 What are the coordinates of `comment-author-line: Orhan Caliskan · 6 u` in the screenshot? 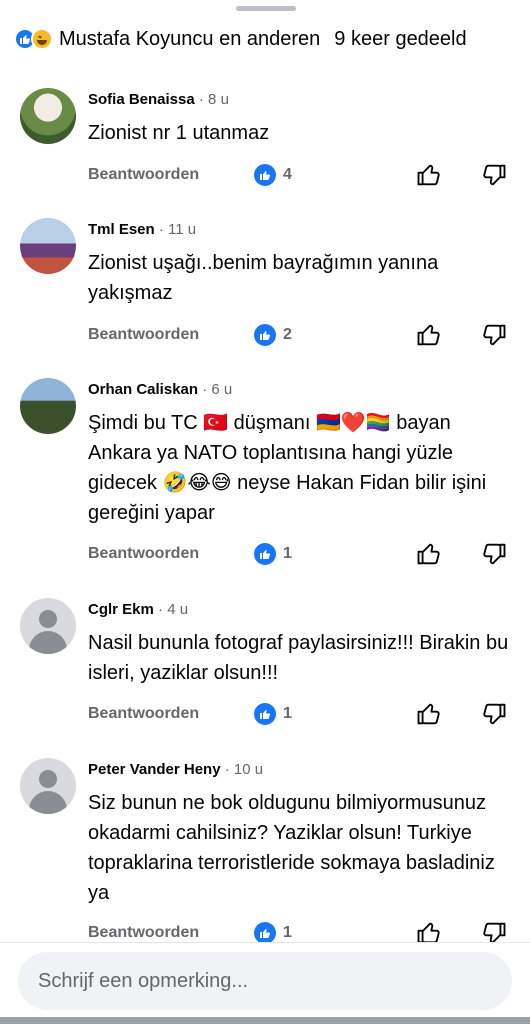 It's located at (160, 389).